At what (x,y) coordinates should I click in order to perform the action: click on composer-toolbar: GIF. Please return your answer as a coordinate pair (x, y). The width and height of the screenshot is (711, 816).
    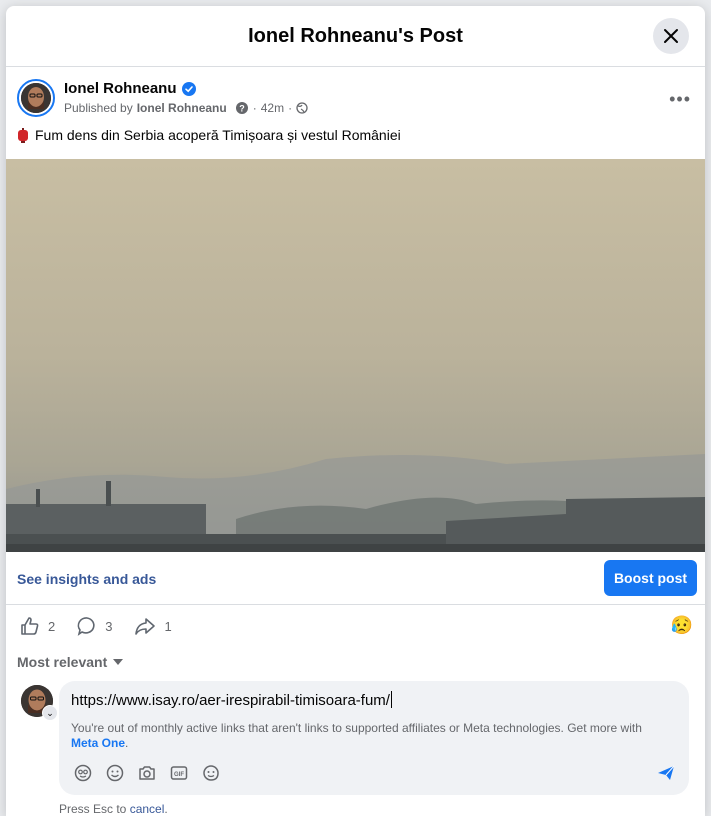
    Looking at the image, I should click on (147, 773).